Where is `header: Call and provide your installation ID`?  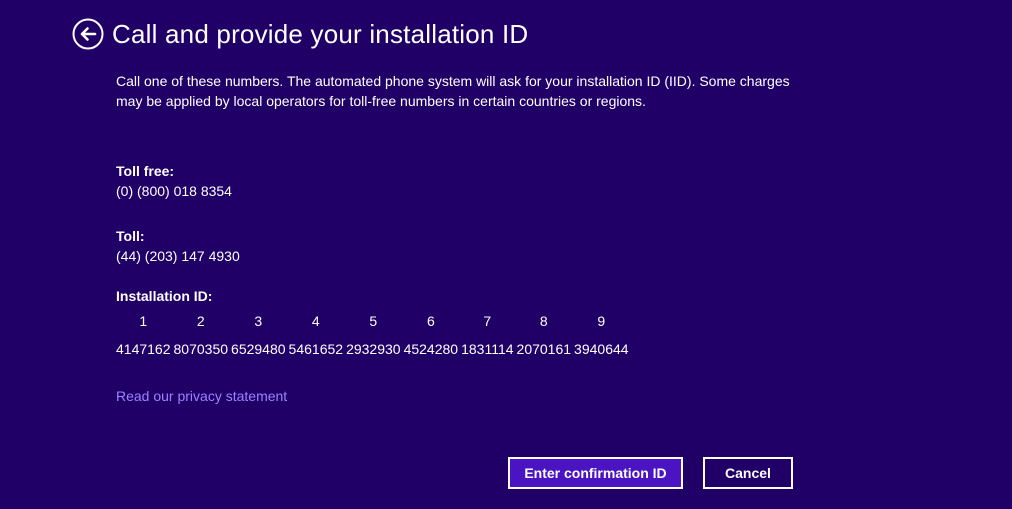 header: Call and provide your installation ID is located at coordinates (300, 34).